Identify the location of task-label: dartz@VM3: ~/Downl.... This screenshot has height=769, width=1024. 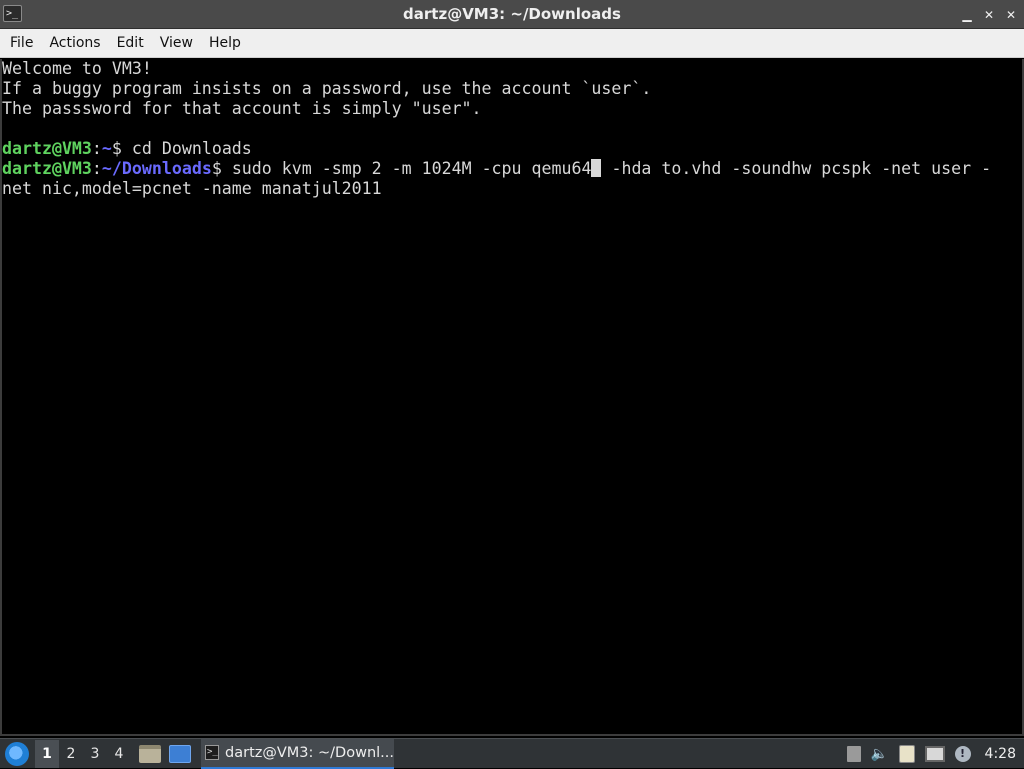
(309, 752).